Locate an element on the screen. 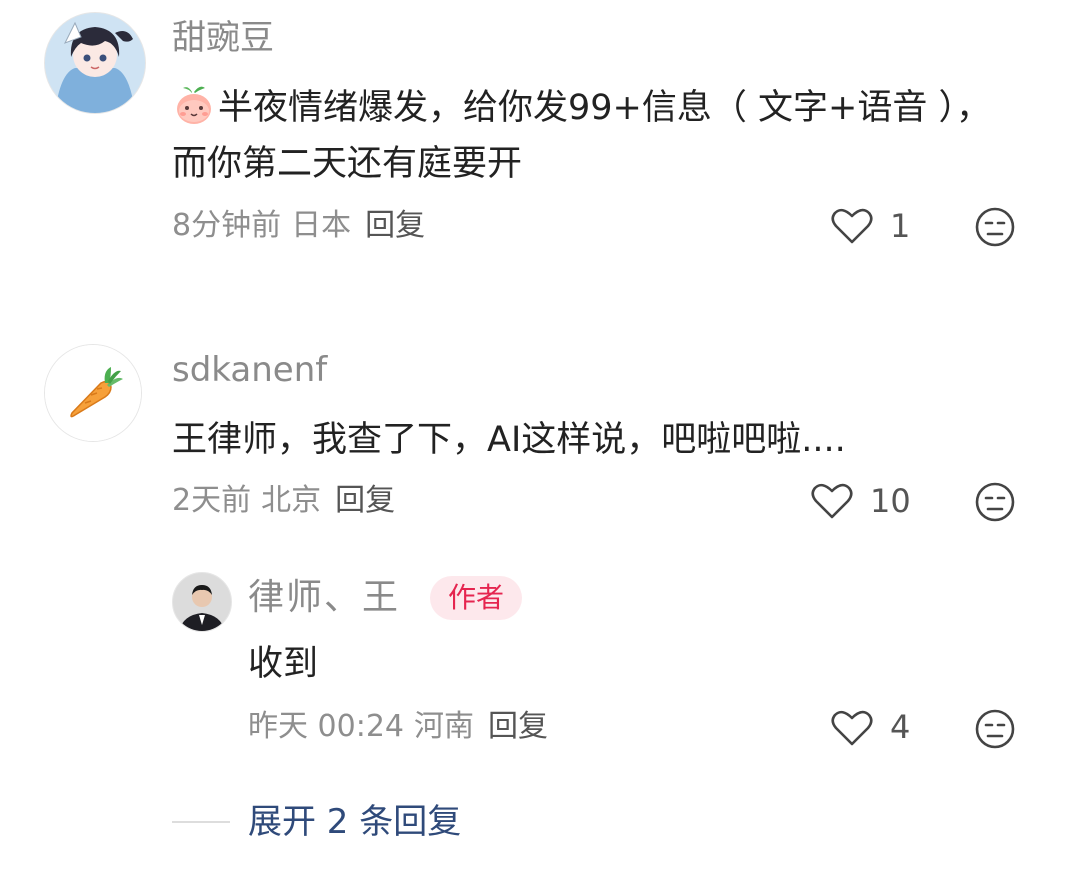 This screenshot has width=1080, height=894. comment-text: 半夜情绪爆发，给你发99+信息（ 文字+语音 ），而你第二天还有庭要开 is located at coordinates (587, 136).